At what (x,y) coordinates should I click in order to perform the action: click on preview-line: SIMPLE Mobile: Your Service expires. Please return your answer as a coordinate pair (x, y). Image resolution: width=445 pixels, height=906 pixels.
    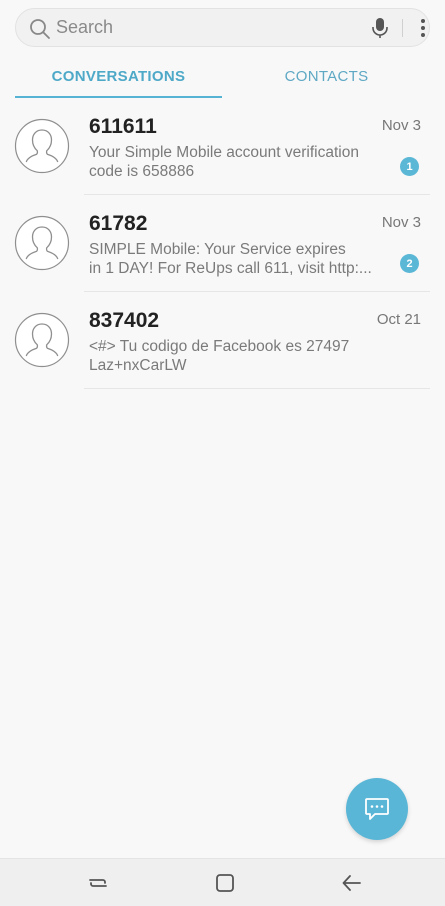
    Looking at the image, I should click on (217, 249).